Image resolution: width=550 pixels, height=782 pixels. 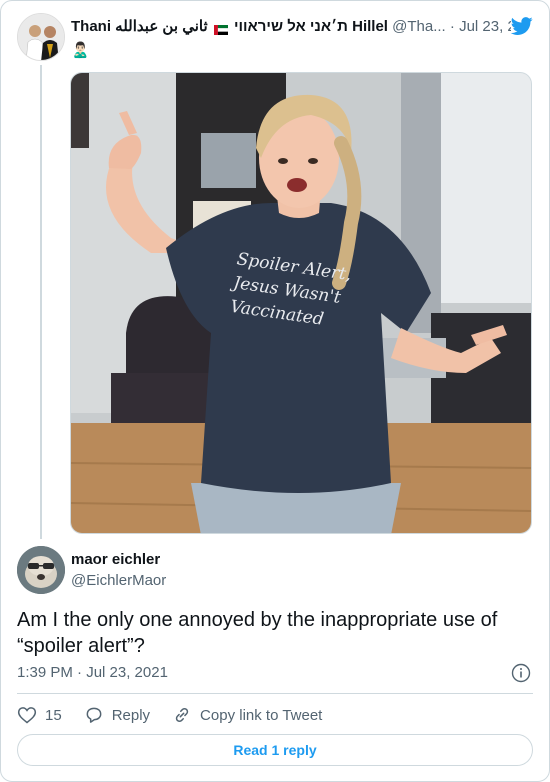 I want to click on like-count: 15, so click(x=53, y=715).